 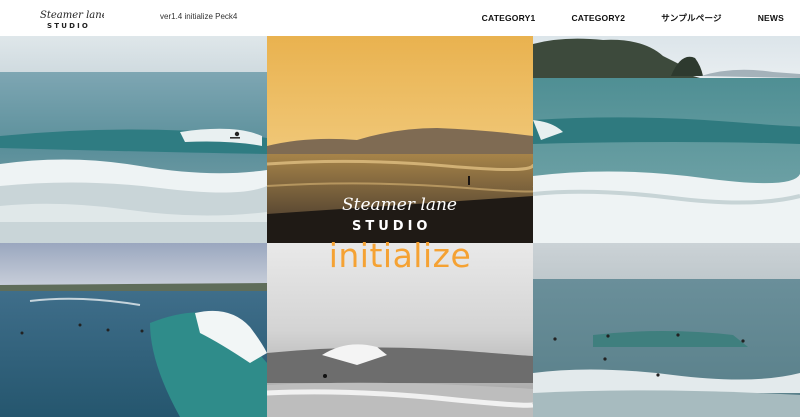 I want to click on logo-script-text: Steamer lane, so click(x=72, y=15).